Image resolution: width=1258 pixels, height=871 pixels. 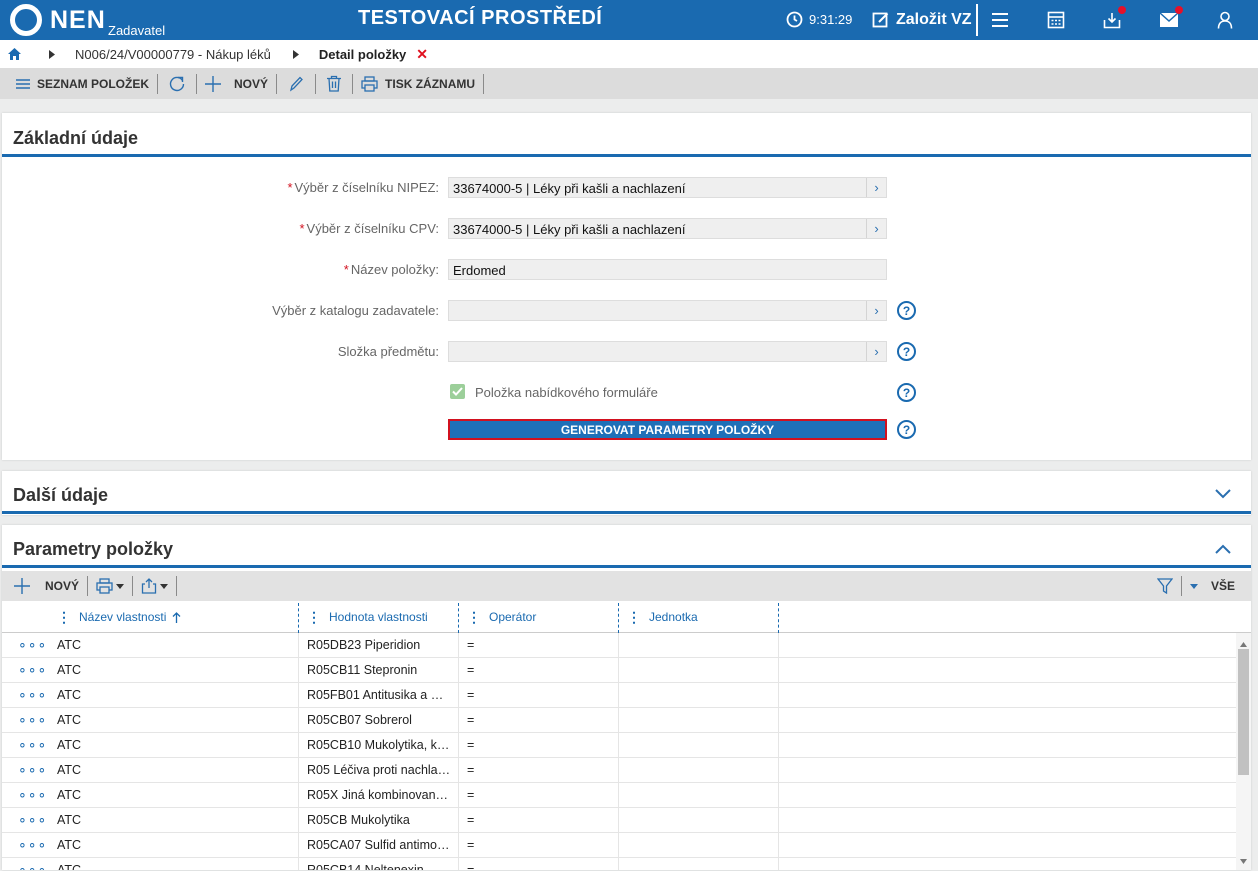 What do you see at coordinates (1113, 19) in the screenshot?
I see `inbox-icon` at bounding box center [1113, 19].